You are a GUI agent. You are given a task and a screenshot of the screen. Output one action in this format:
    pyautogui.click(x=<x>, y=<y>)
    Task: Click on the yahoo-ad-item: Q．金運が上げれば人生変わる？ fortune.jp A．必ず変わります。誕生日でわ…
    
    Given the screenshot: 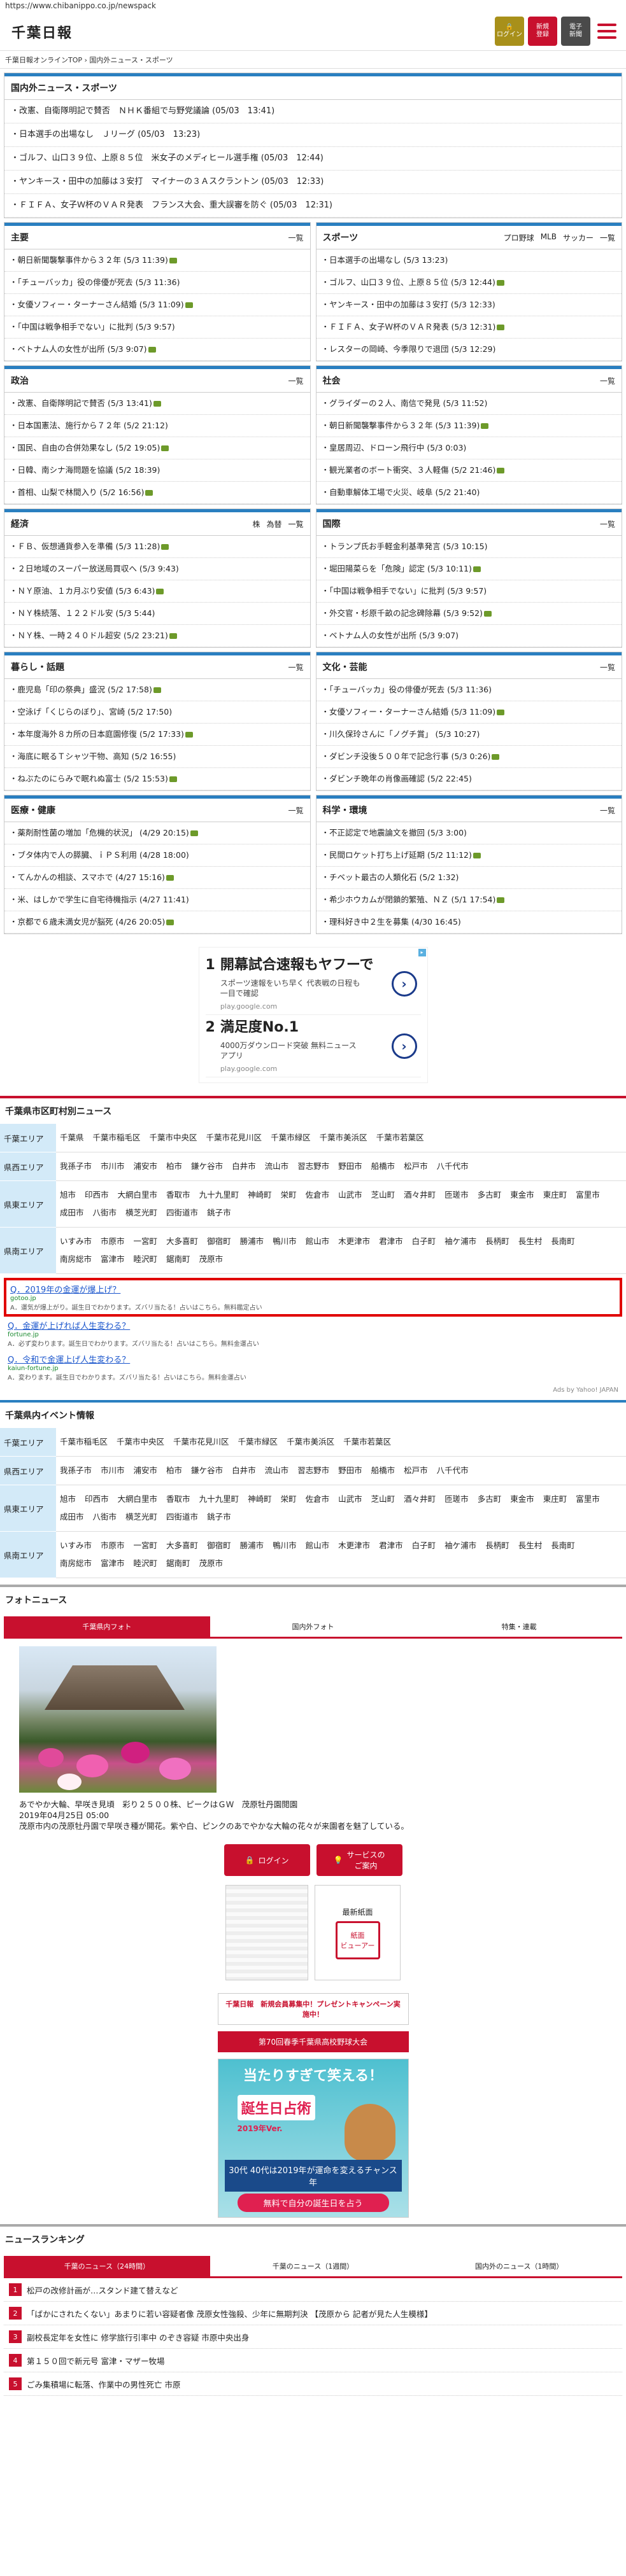 What is the action you would take?
    pyautogui.click(x=313, y=1333)
    